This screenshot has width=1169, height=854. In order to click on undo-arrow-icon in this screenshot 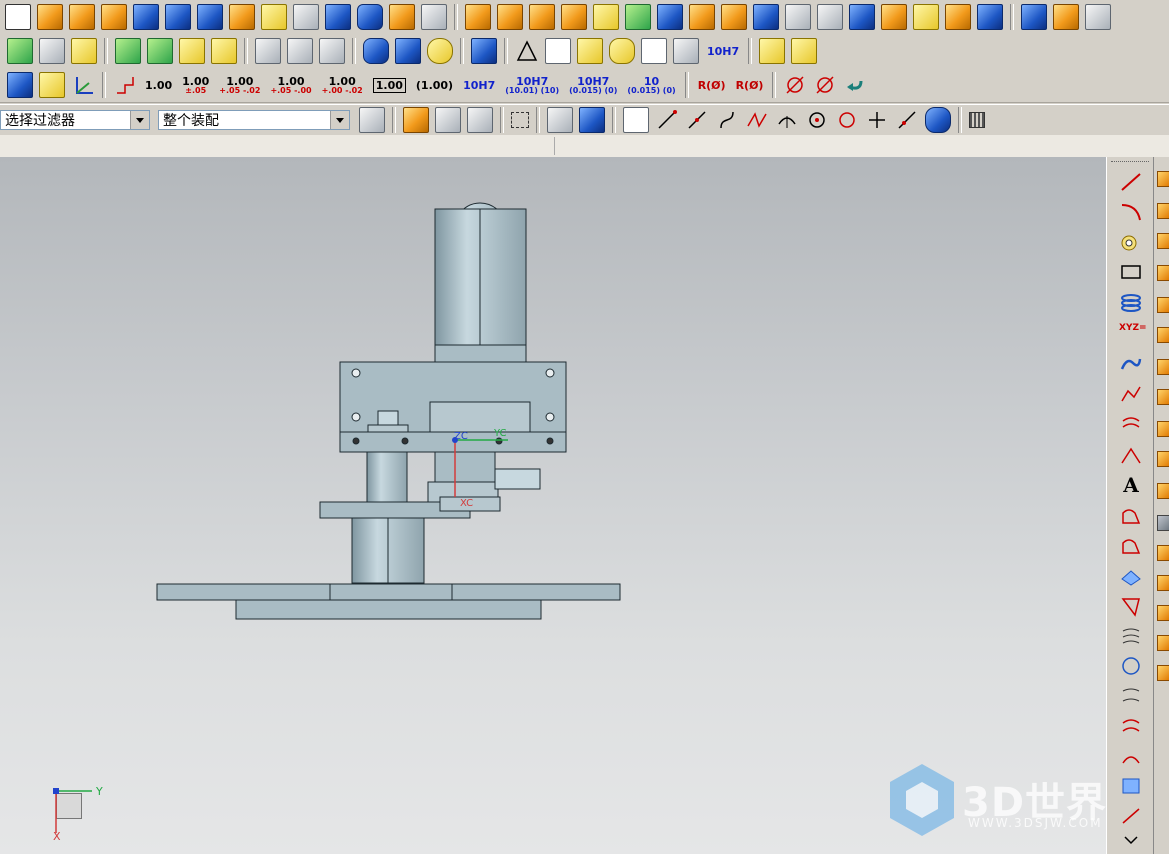, I will do `click(855, 85)`.